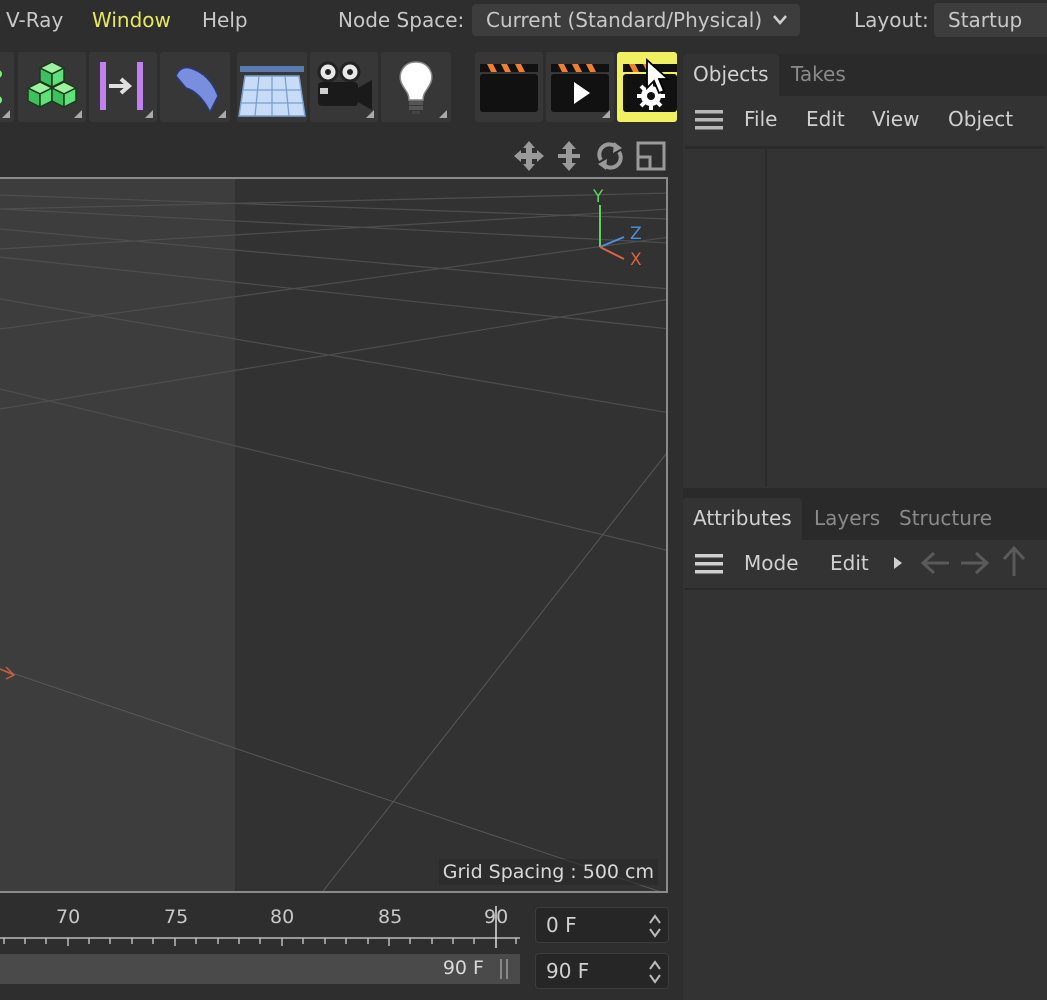 This screenshot has width=1047, height=1000. Describe the element at coordinates (602, 971) in the screenshot. I see `end-frame-field: 90 F` at that location.